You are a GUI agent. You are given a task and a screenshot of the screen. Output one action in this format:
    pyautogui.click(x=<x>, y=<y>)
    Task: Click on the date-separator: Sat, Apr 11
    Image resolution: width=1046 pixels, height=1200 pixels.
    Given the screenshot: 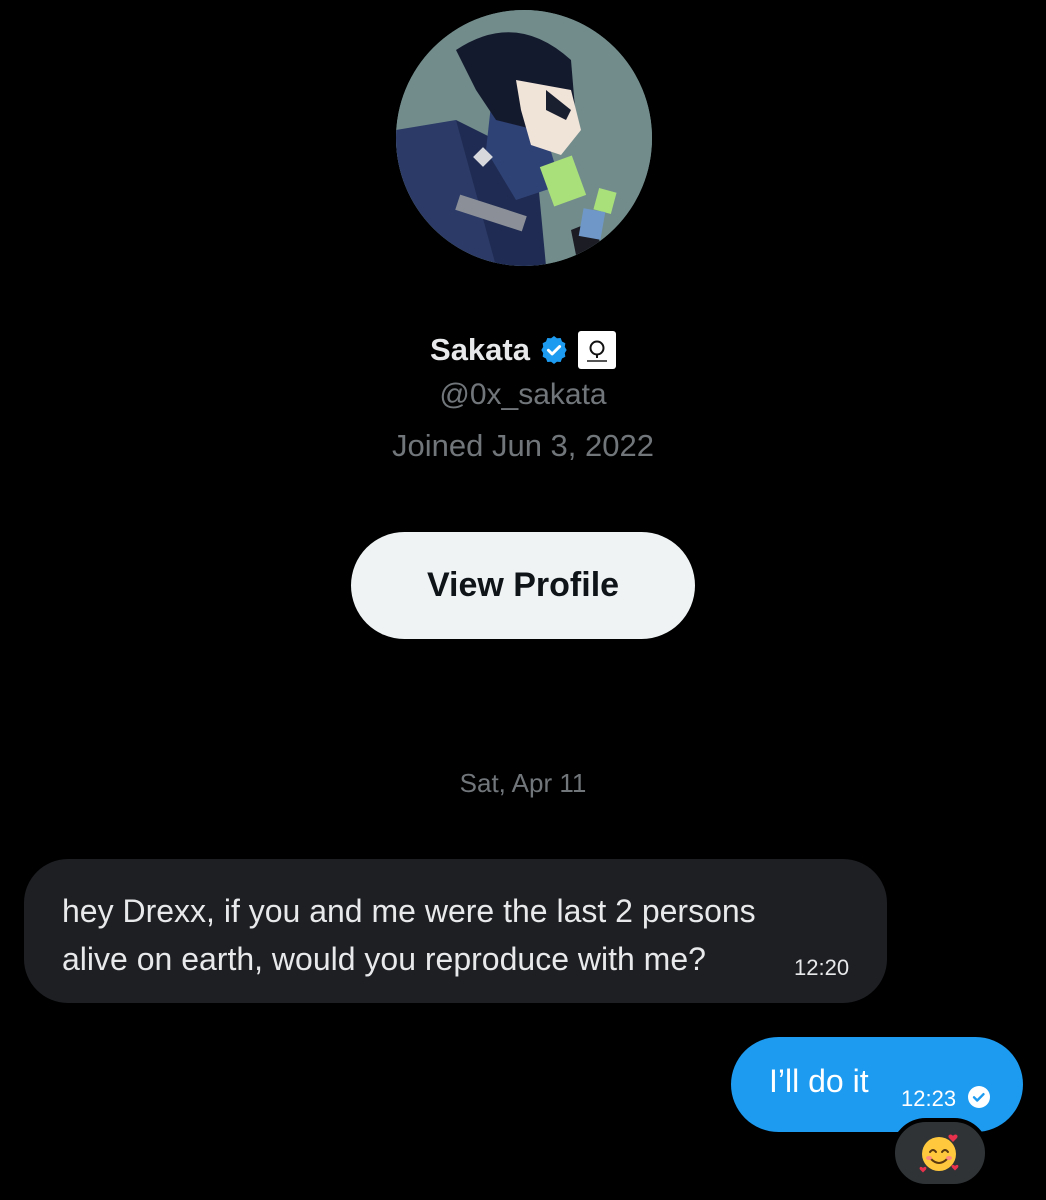 What is the action you would take?
    pyautogui.click(x=523, y=783)
    